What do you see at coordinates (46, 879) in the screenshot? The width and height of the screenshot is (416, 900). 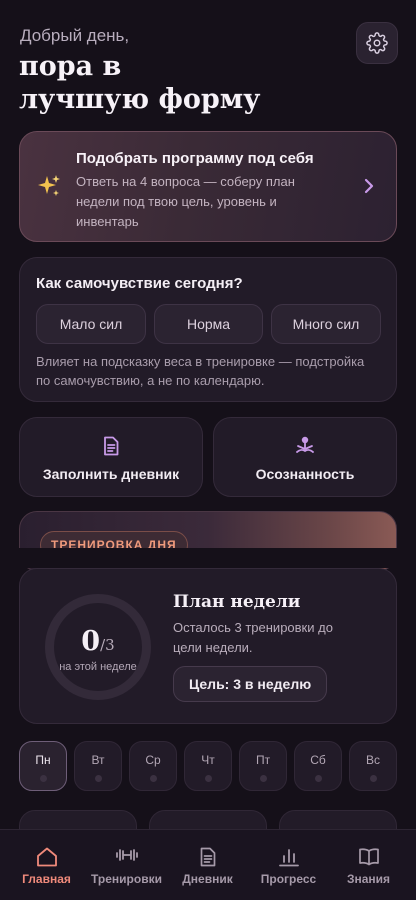 I see `nav-home-label: Главная` at bounding box center [46, 879].